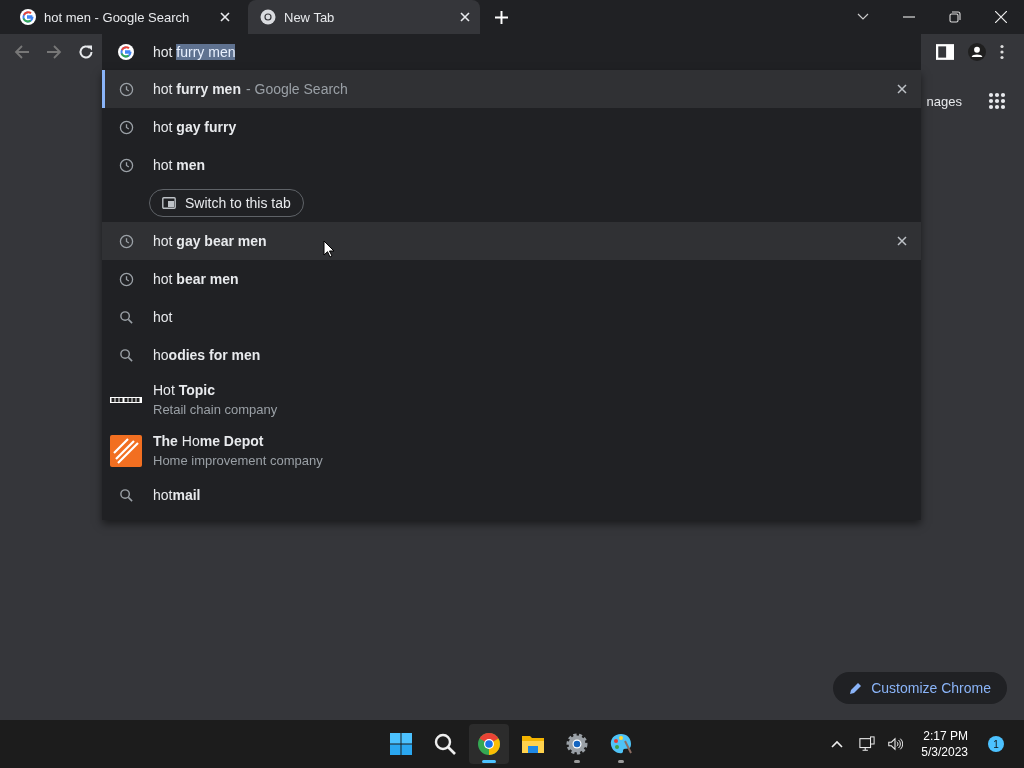 The width and height of the screenshot is (1024, 768). I want to click on images-link: nages, so click(944, 101).